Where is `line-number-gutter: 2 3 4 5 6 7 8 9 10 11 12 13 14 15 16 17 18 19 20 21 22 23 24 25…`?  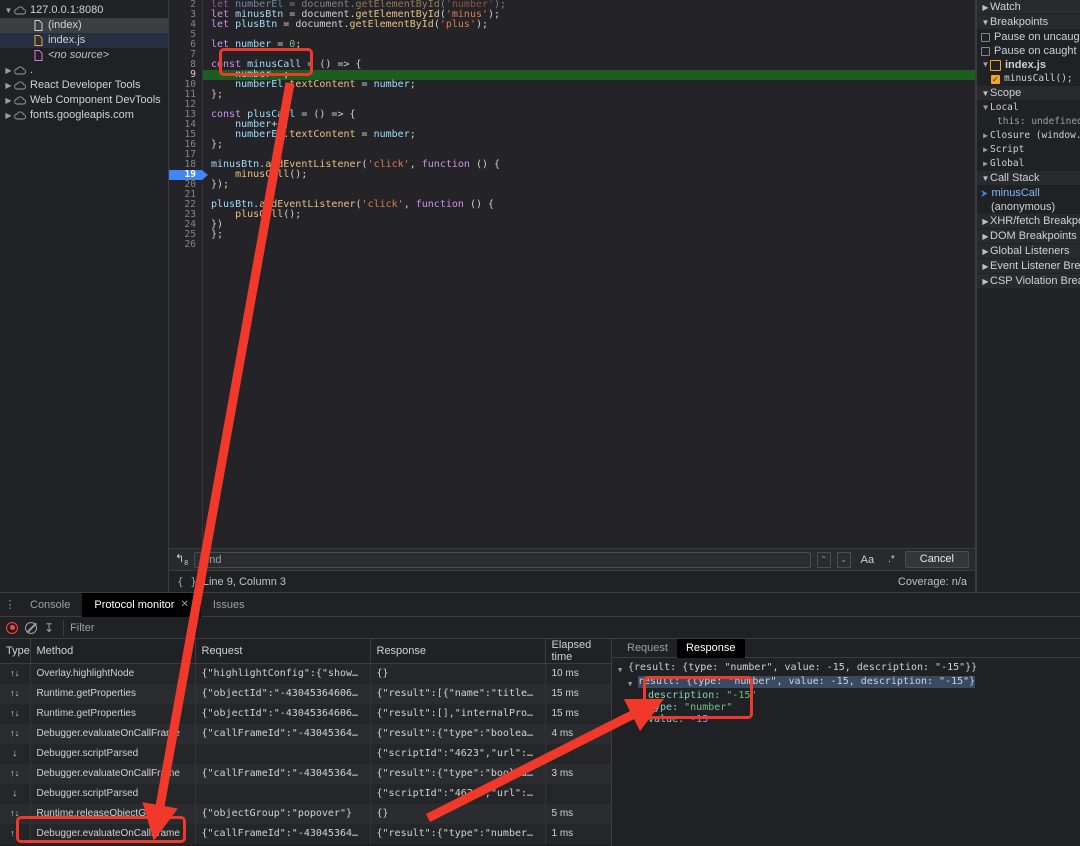
line-number-gutter: 2 3 4 5 6 7 8 9 10 11 12 13 14 15 16 17 18 19 20 21 22 23 24 25… is located at coordinates (188, 274).